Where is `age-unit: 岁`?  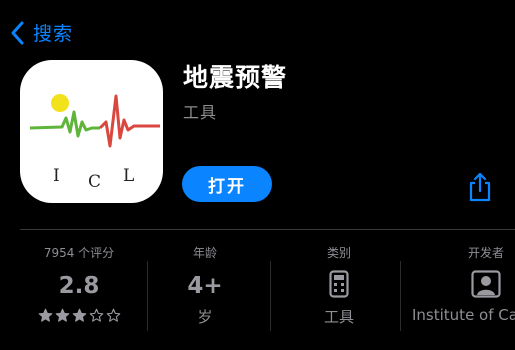 age-unit: 岁 is located at coordinates (205, 317).